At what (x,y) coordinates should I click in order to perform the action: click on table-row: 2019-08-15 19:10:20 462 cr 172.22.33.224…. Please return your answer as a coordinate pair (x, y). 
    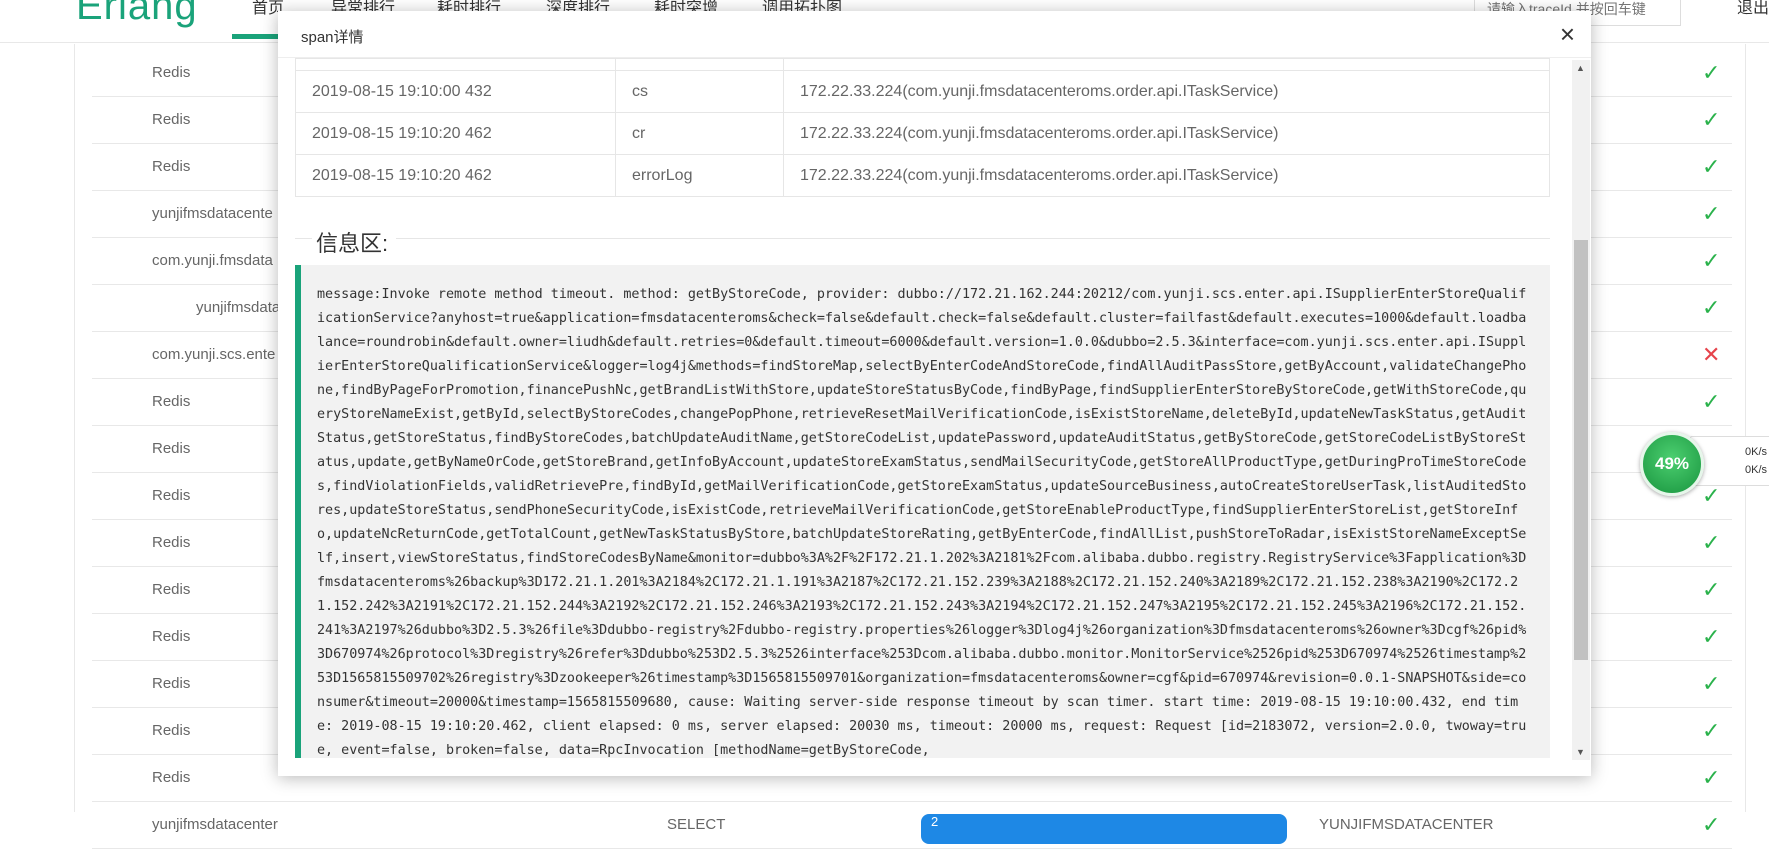
    Looking at the image, I should click on (922, 133).